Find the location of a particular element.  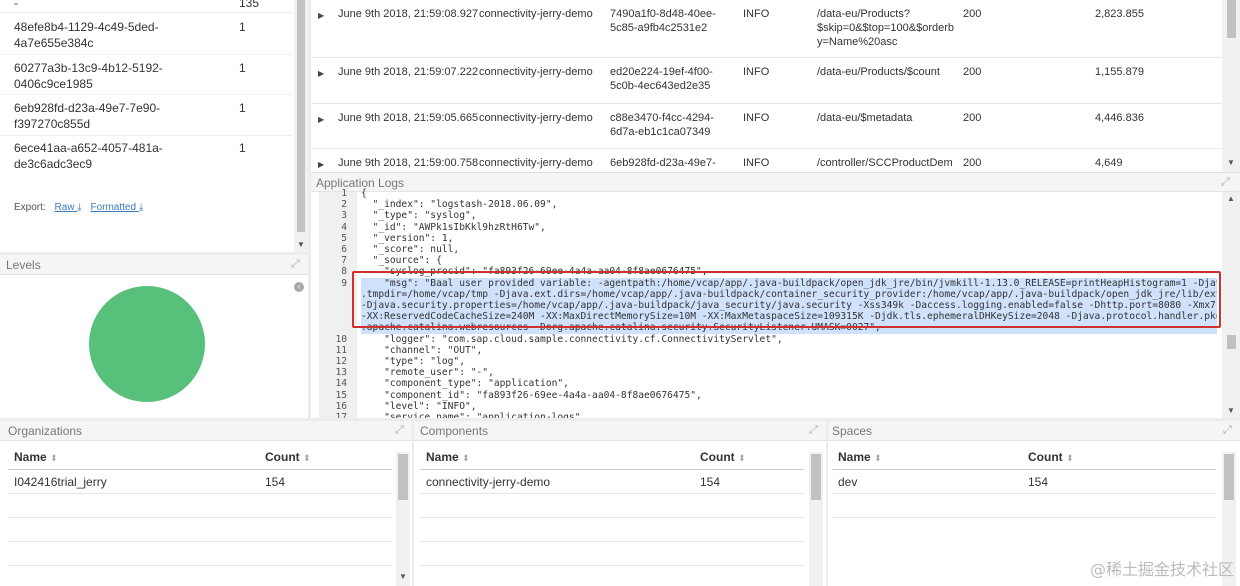

id-cell-cont: 5c0b-4ec643ed2e35 is located at coordinates (660, 86).